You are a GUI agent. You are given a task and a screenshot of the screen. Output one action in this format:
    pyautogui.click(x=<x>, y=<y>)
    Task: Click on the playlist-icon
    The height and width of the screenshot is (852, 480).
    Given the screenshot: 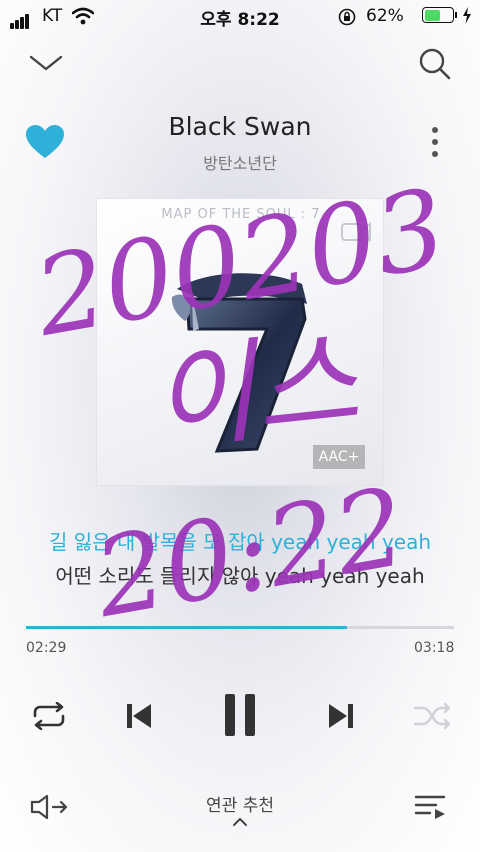 What is the action you would take?
    pyautogui.click(x=430, y=807)
    